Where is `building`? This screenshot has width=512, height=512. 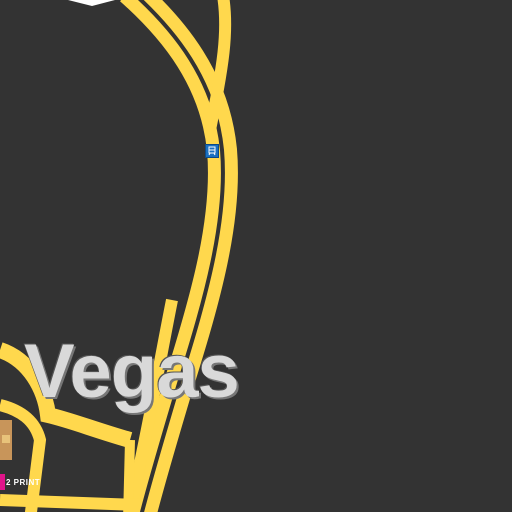
building is located at coordinates (6, 439).